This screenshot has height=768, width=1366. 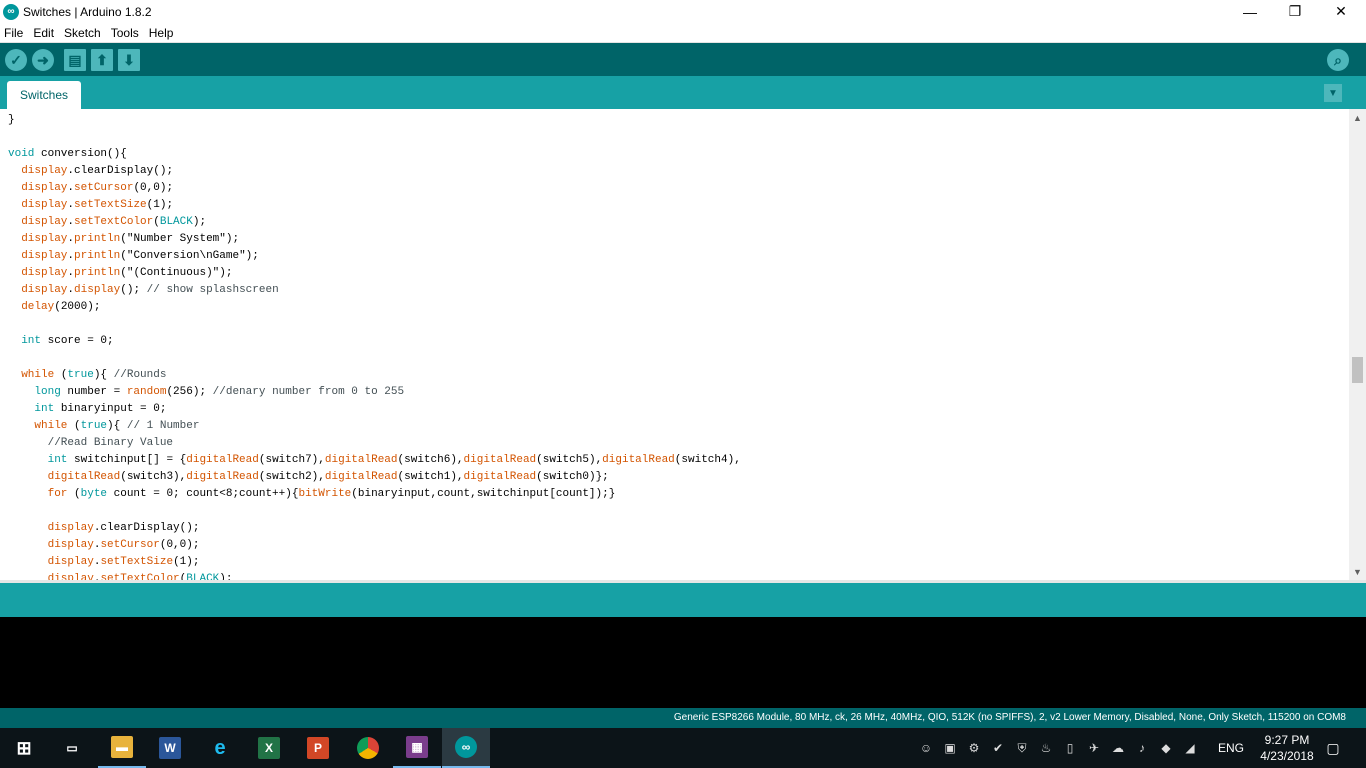 I want to click on arduino-icon: ∞, so click(x=466, y=747).